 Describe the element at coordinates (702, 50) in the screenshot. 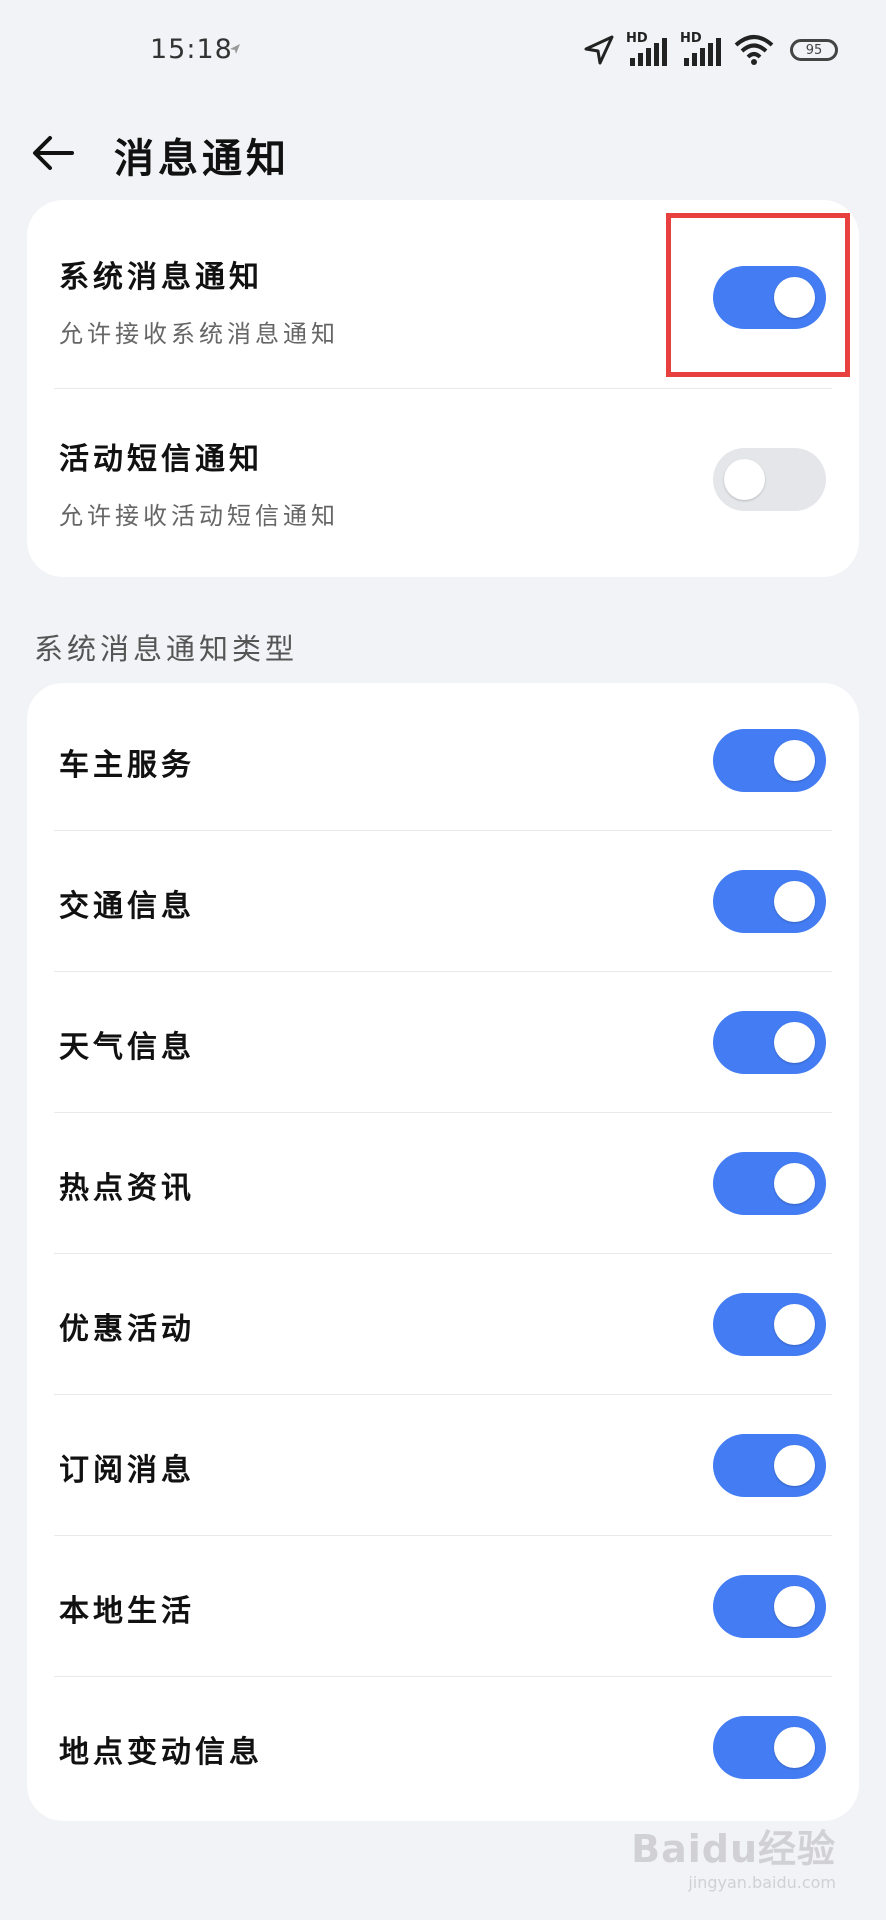

I see `signal-2-icon: HD` at that location.